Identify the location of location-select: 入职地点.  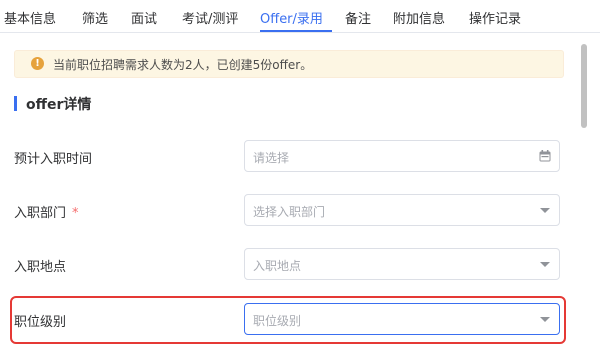
(402, 264).